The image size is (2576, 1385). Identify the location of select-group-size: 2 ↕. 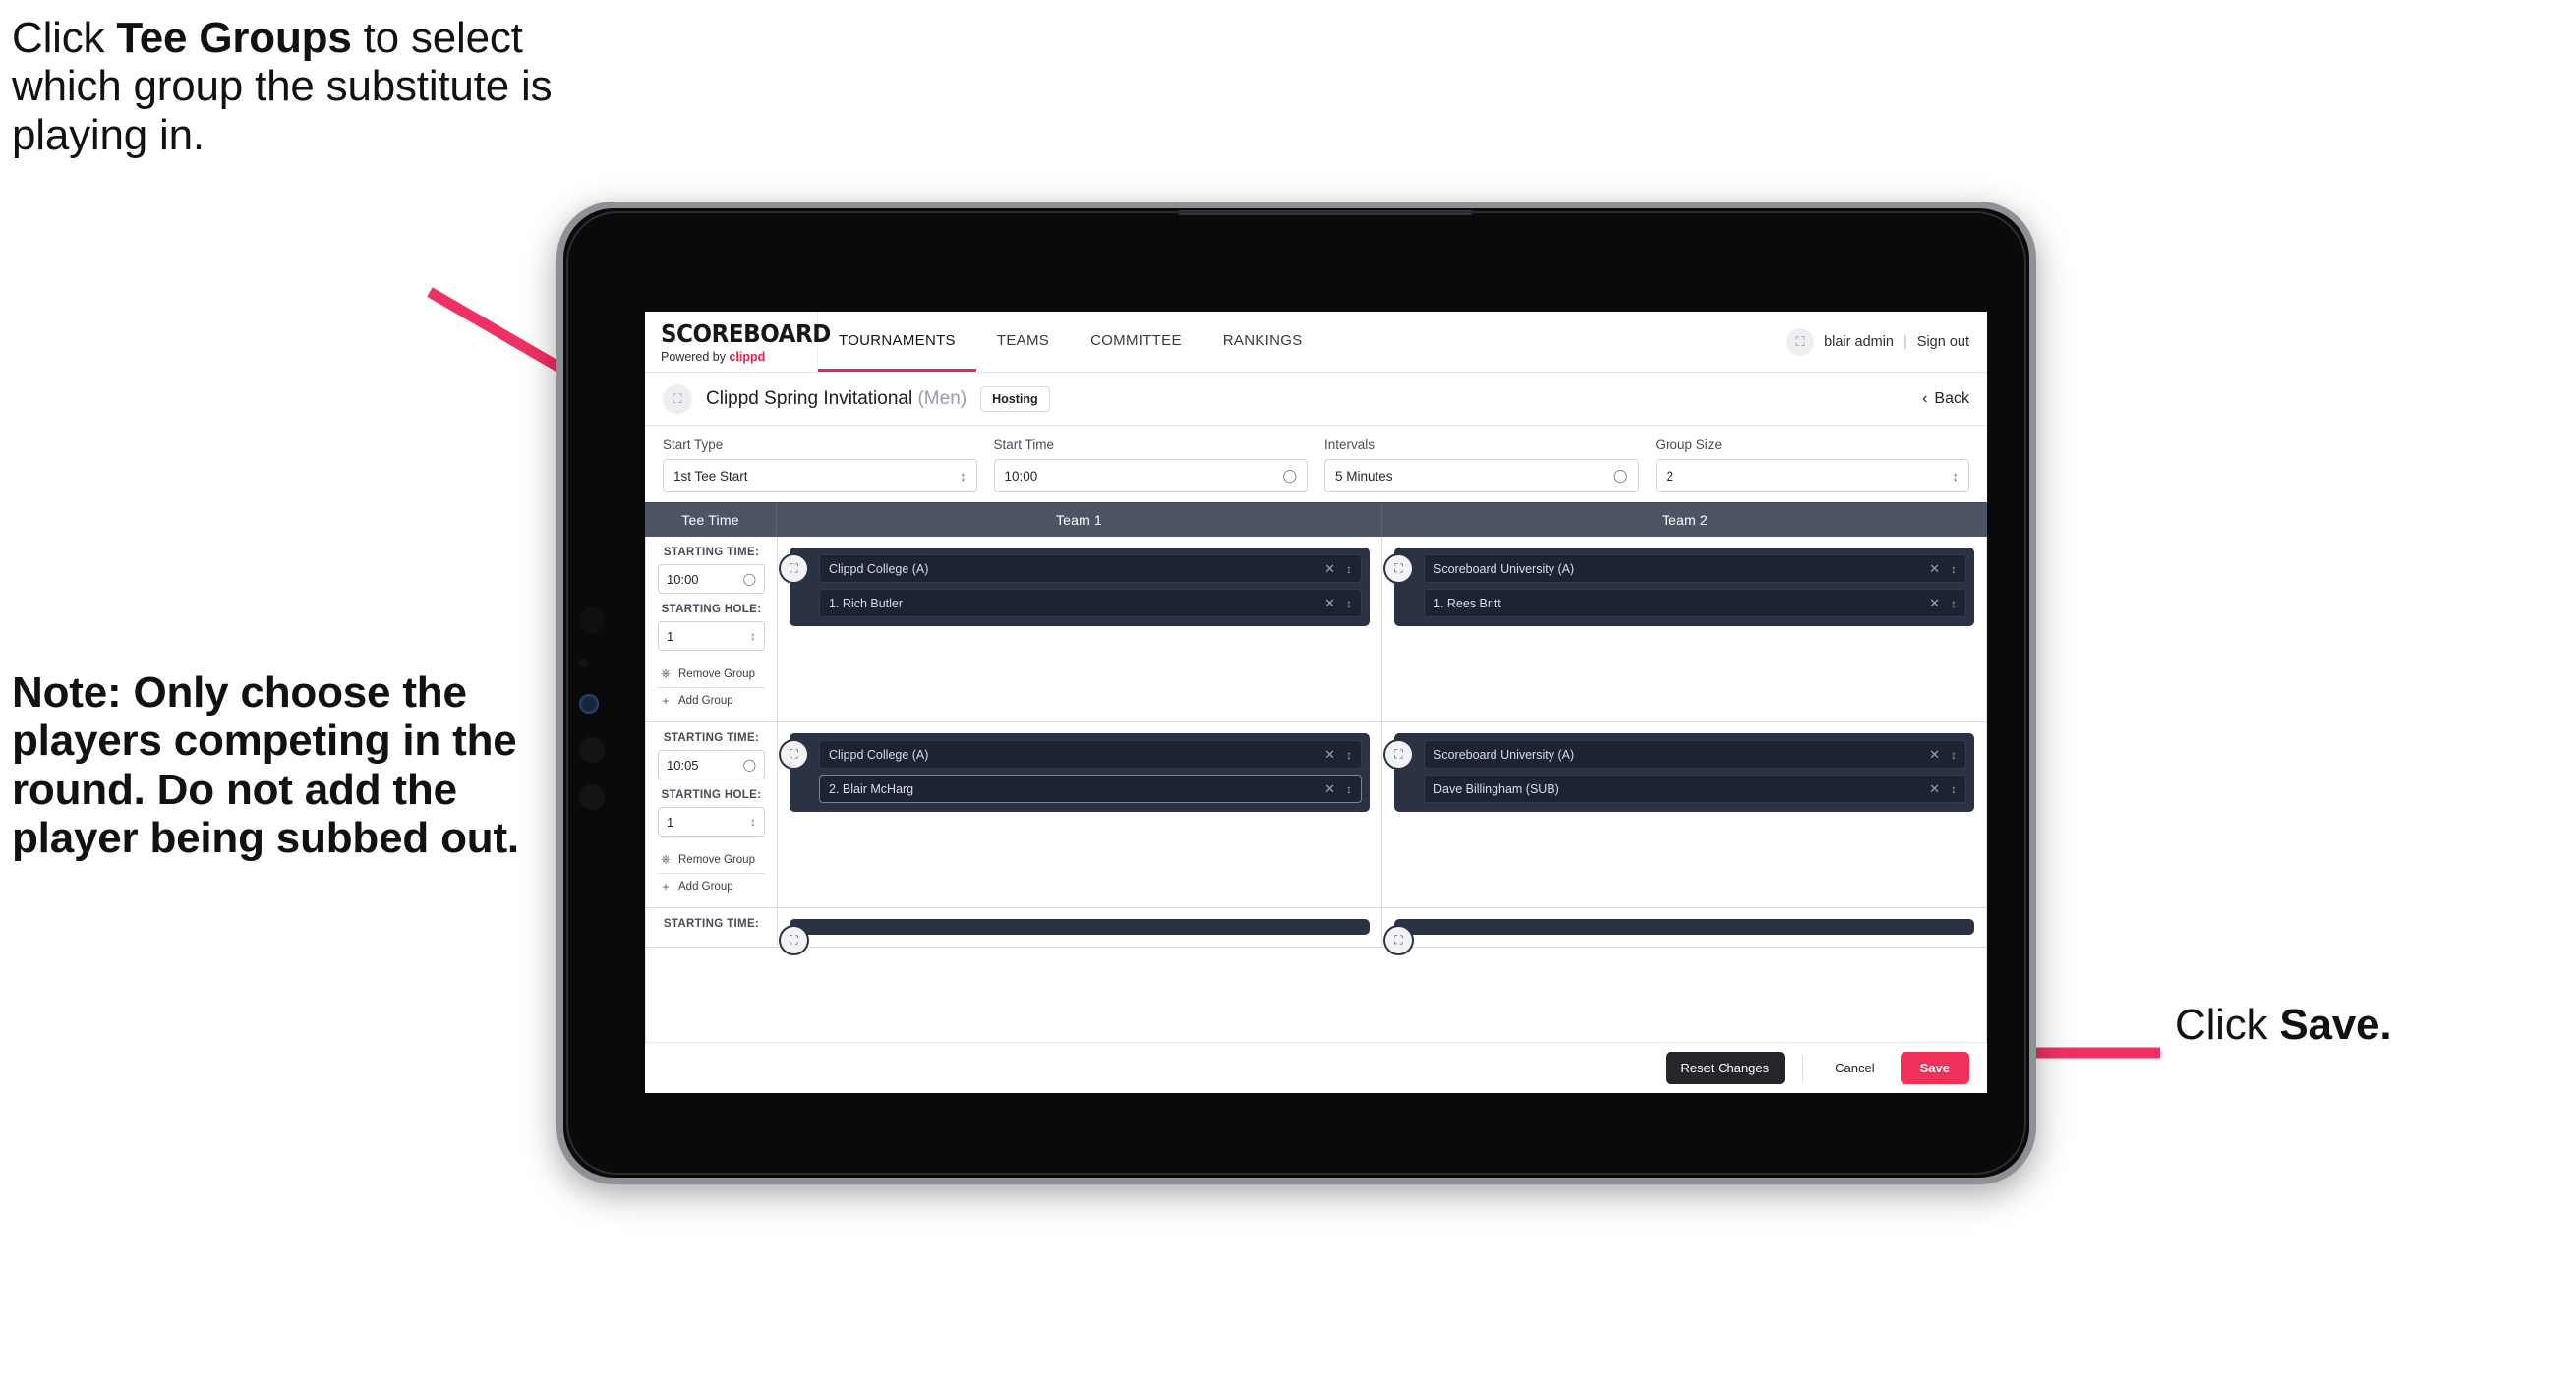
(1812, 475).